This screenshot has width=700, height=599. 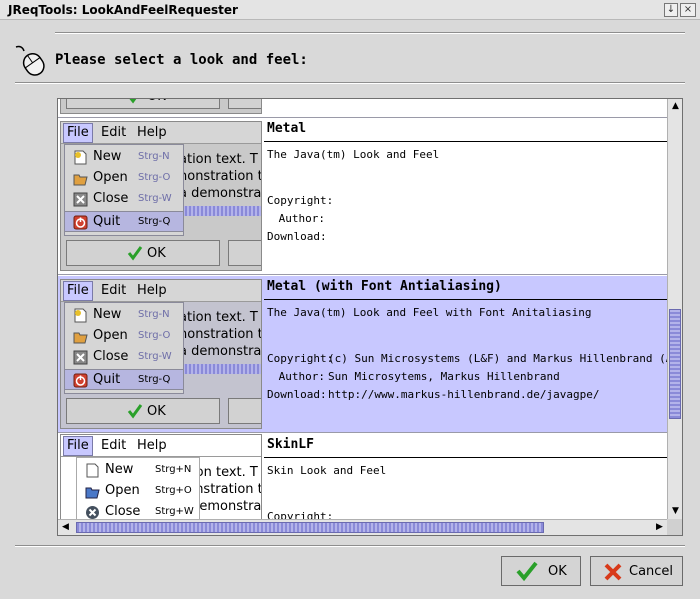 I want to click on close-button: ×, so click(x=688, y=10).